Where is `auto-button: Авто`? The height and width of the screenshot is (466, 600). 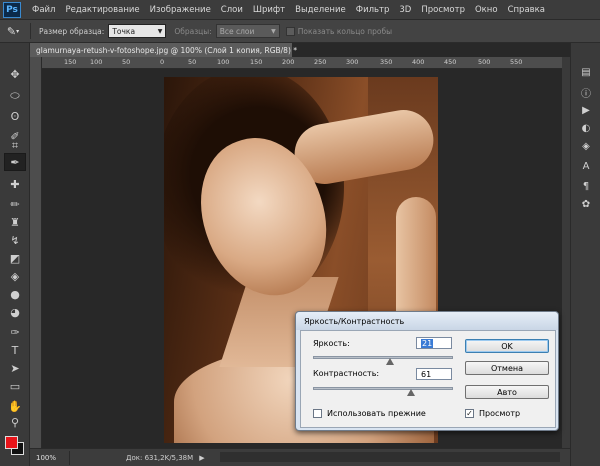
auto-button: Авто is located at coordinates (507, 392).